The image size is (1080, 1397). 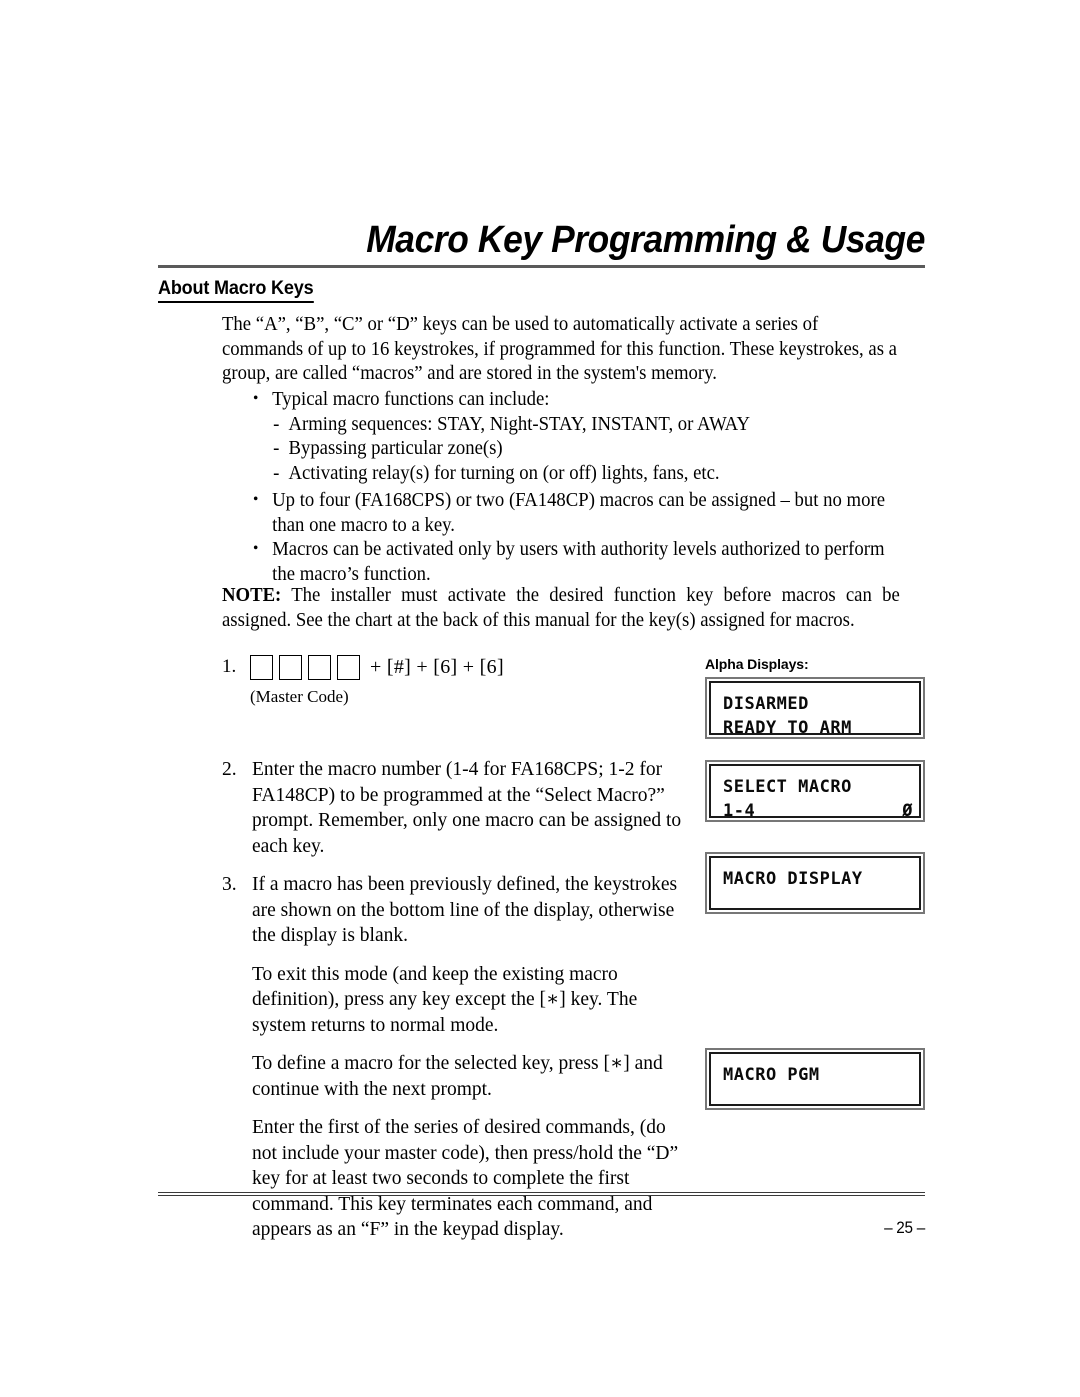 I want to click on alpha-displays-label: Alpha Displays:, so click(x=757, y=664).